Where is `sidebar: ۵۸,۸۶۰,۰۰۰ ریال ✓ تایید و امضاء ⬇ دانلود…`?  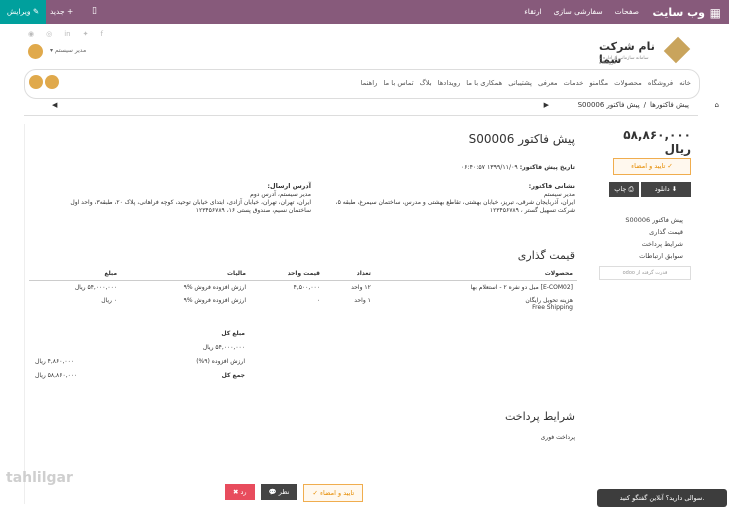
sidebar: ۵۸,۸۶۰,۰۰۰ ریال ✓ تایید و امضاء ⬇ دانلود… is located at coordinates (645, 202).